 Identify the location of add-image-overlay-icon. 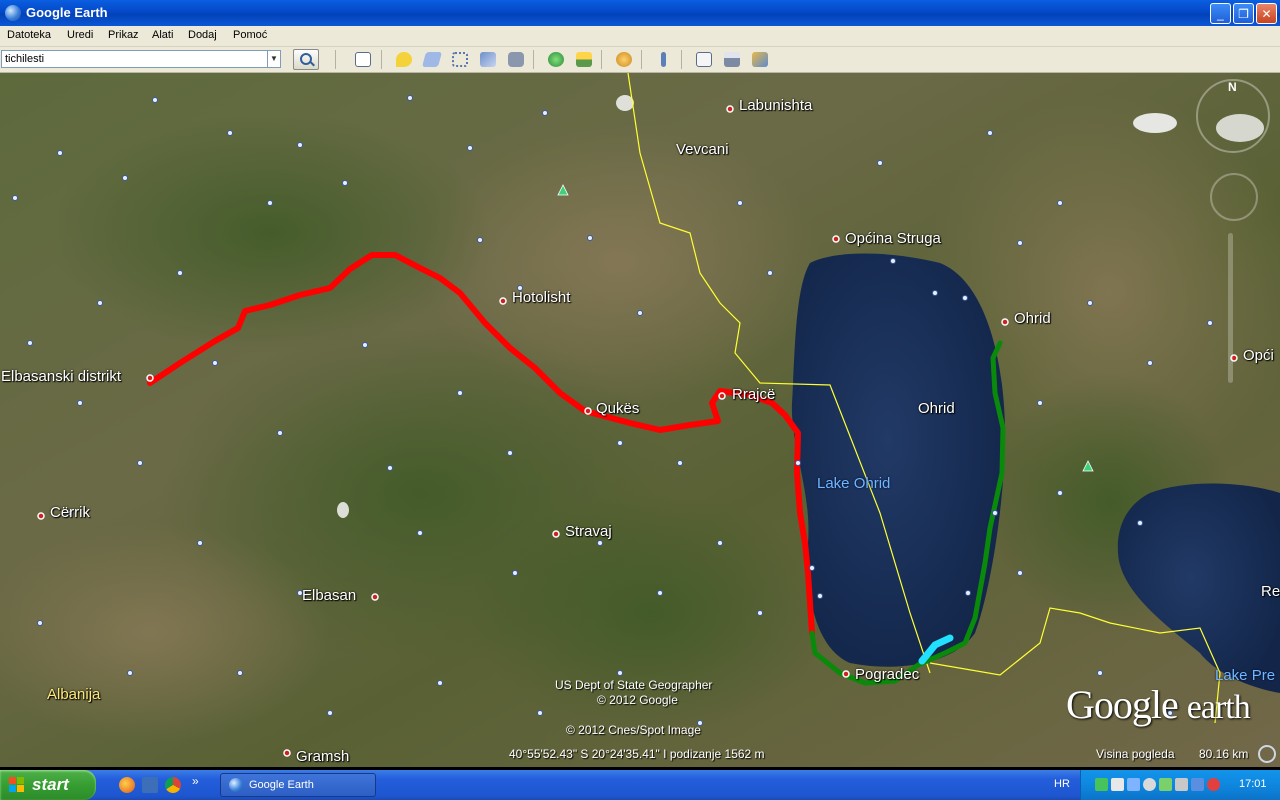
(488, 59).